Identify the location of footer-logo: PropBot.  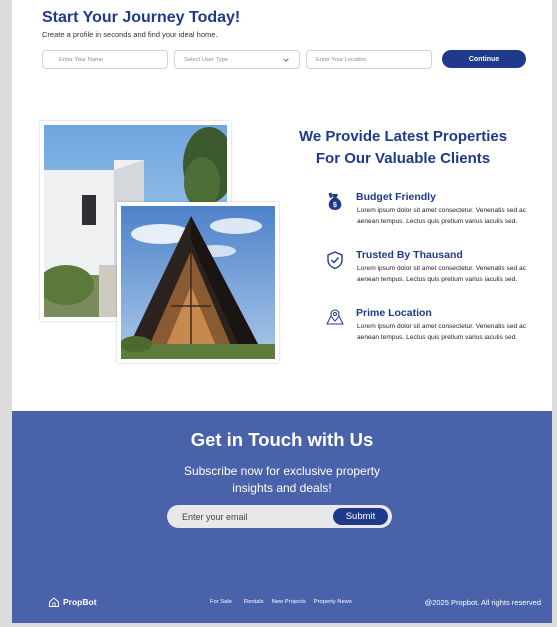
(72, 602).